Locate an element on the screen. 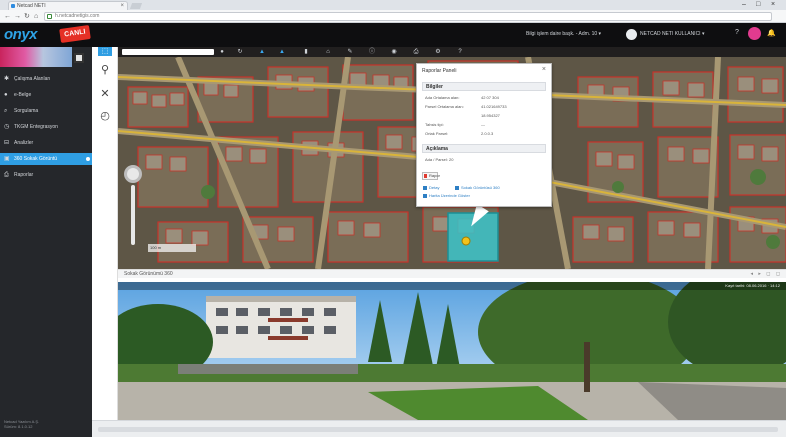 Image resolution: width=786 pixels, height=437 pixels. sidebar-item: ⌕ Sorgulama is located at coordinates (46, 111).